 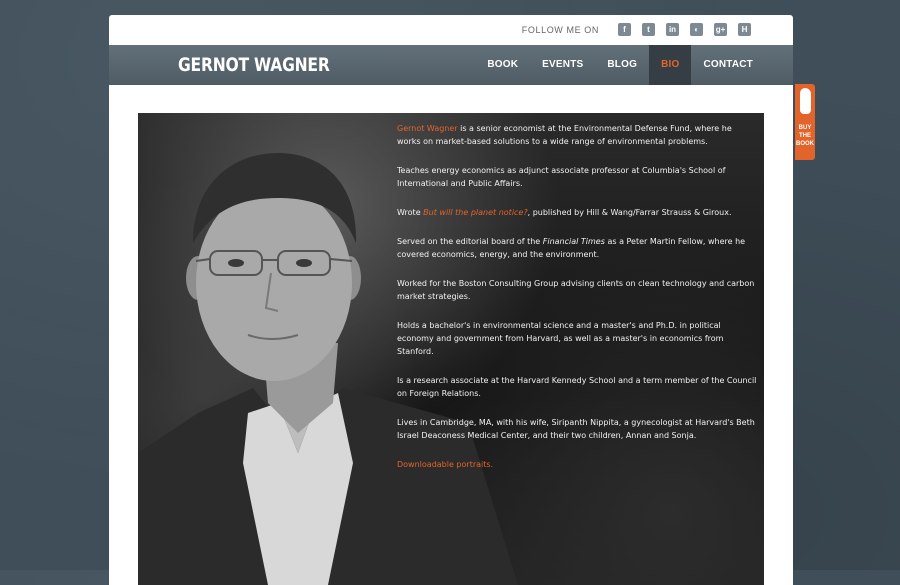 I want to click on twitter-icon: t, so click(x=648, y=29).